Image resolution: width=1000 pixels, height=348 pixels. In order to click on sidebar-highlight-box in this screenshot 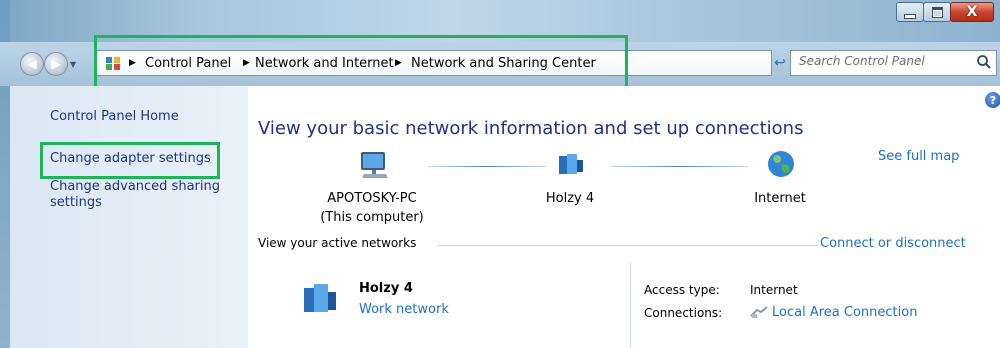, I will do `click(130, 160)`.